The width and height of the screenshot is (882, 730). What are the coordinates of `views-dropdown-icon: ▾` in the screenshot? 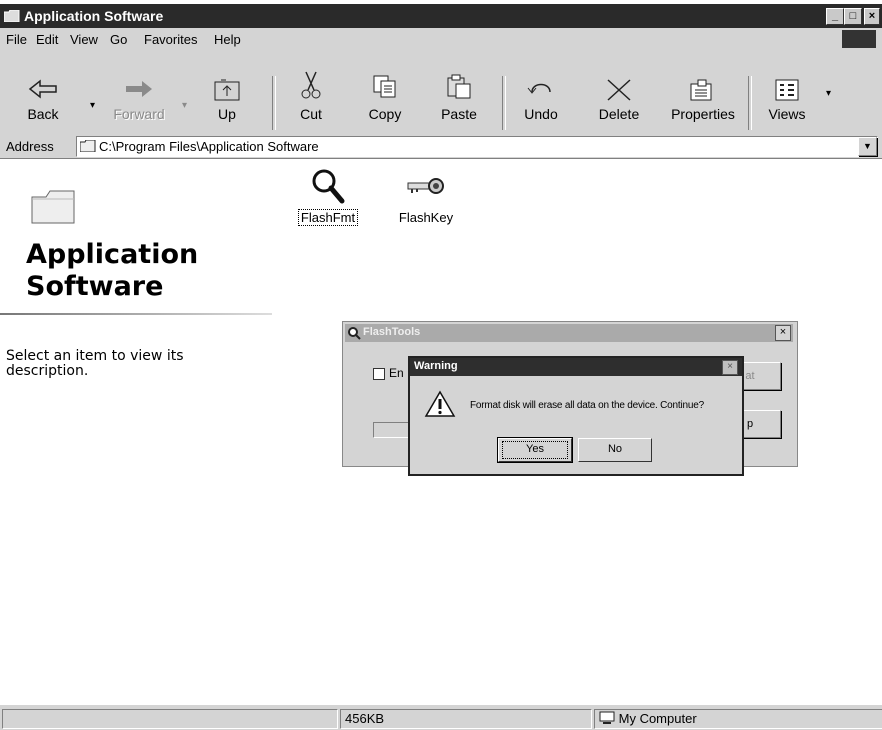 It's located at (828, 93).